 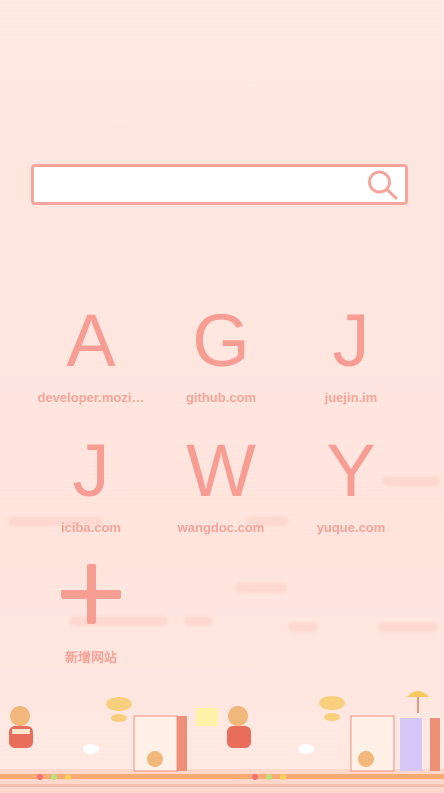 I want to click on house-illustration, so click(x=286, y=740).